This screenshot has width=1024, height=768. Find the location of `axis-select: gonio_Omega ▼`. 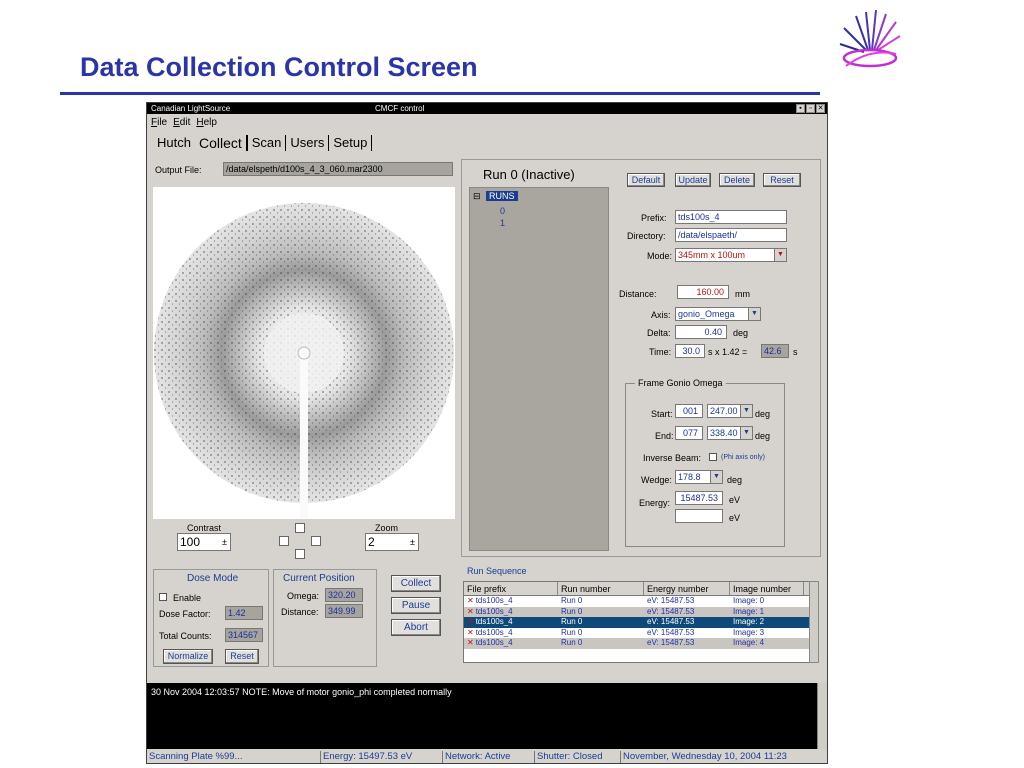

axis-select: gonio_Omega ▼ is located at coordinates (718, 314).